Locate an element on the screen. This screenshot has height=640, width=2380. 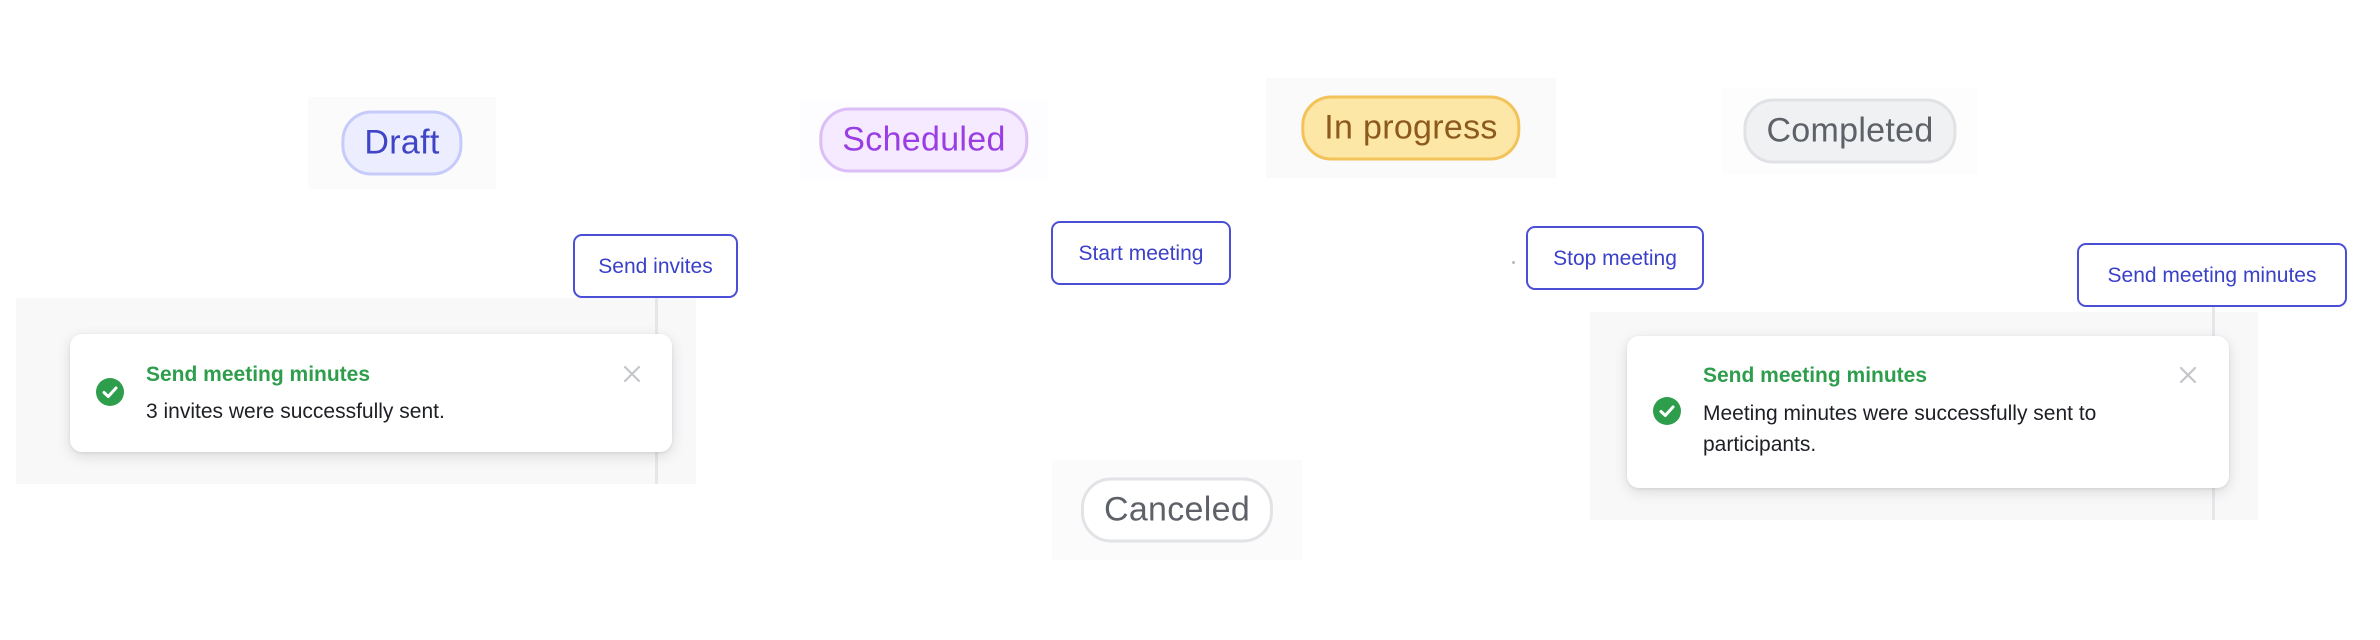
stop-meeting-button: Stop meeting is located at coordinates (1615, 258).